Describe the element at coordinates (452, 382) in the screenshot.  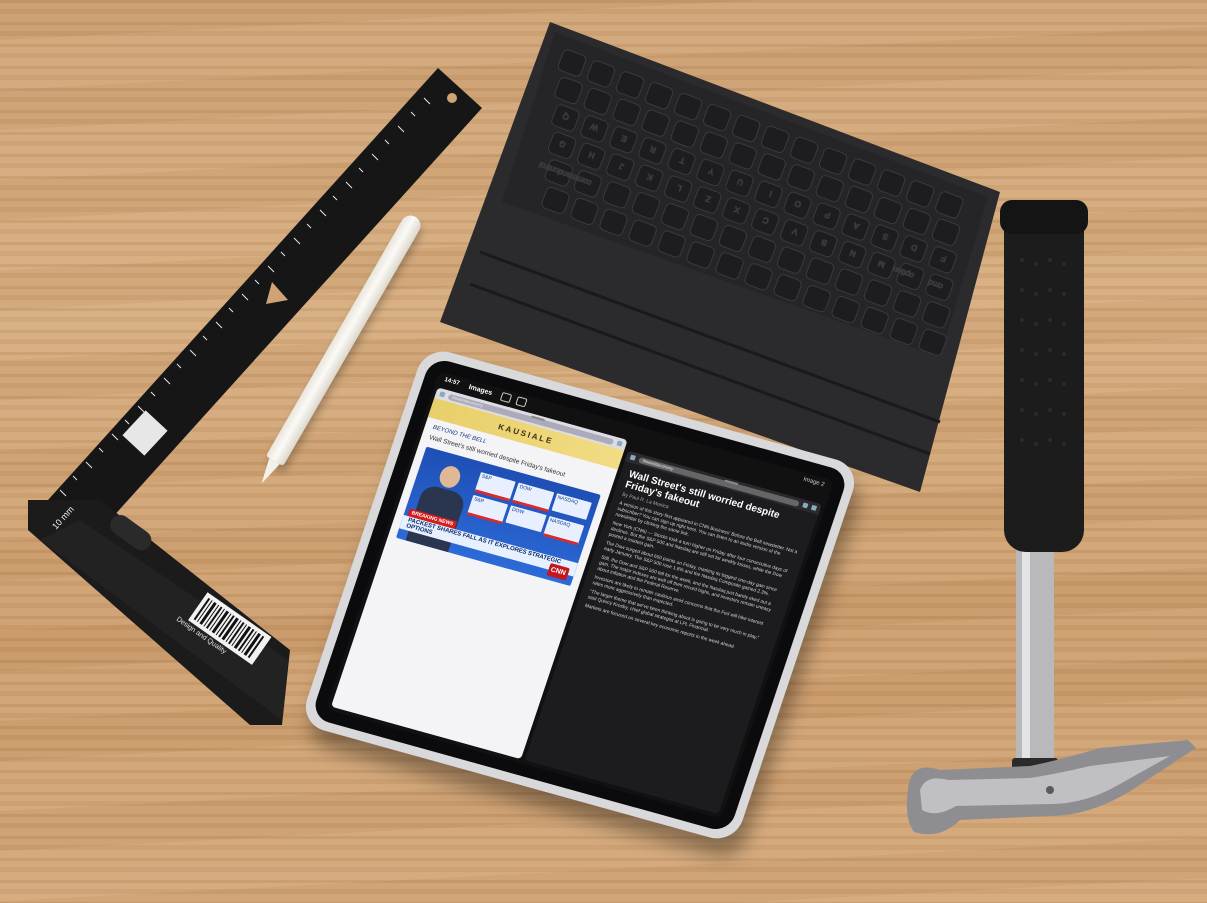
I see `status-time: 14:57` at that location.